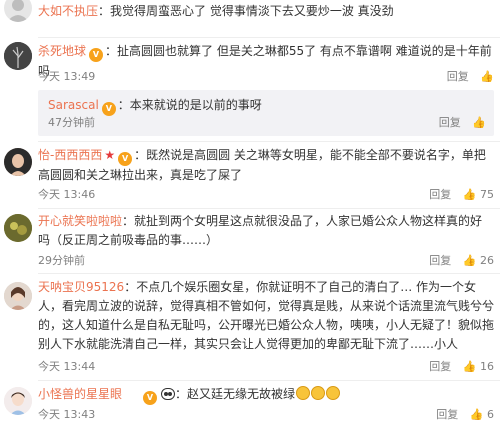 The height and width of the screenshot is (430, 500). I want to click on reply-actions: 回复 👍, so click(458, 123).